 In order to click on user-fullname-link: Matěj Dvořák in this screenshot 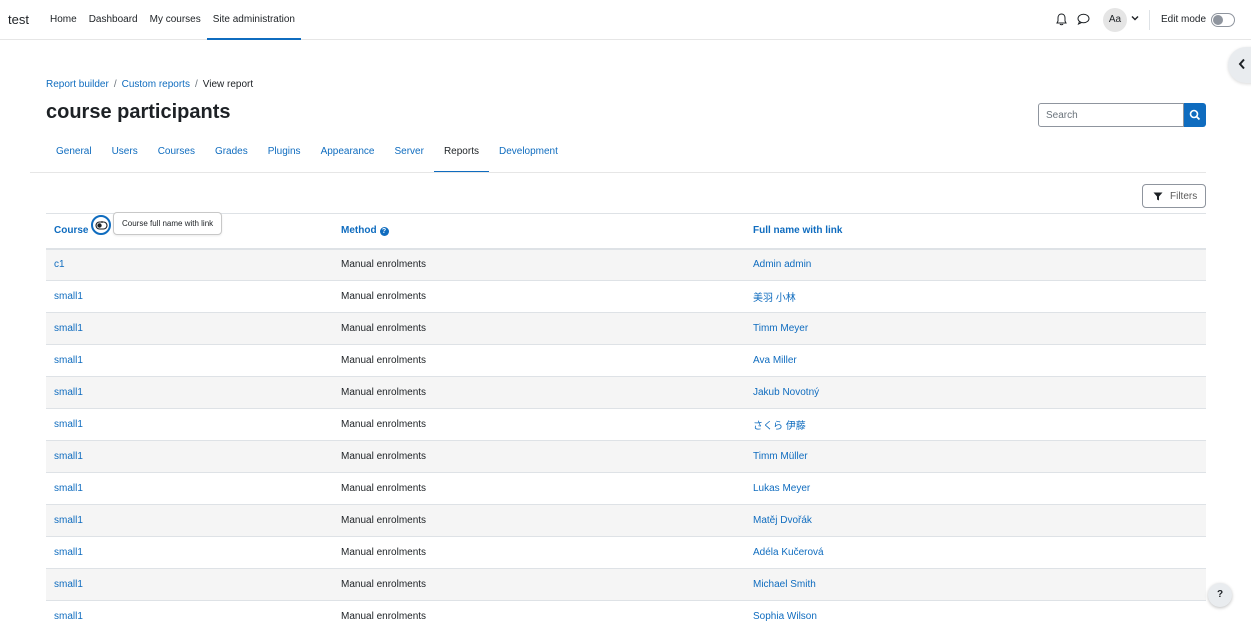, I will do `click(782, 520)`.